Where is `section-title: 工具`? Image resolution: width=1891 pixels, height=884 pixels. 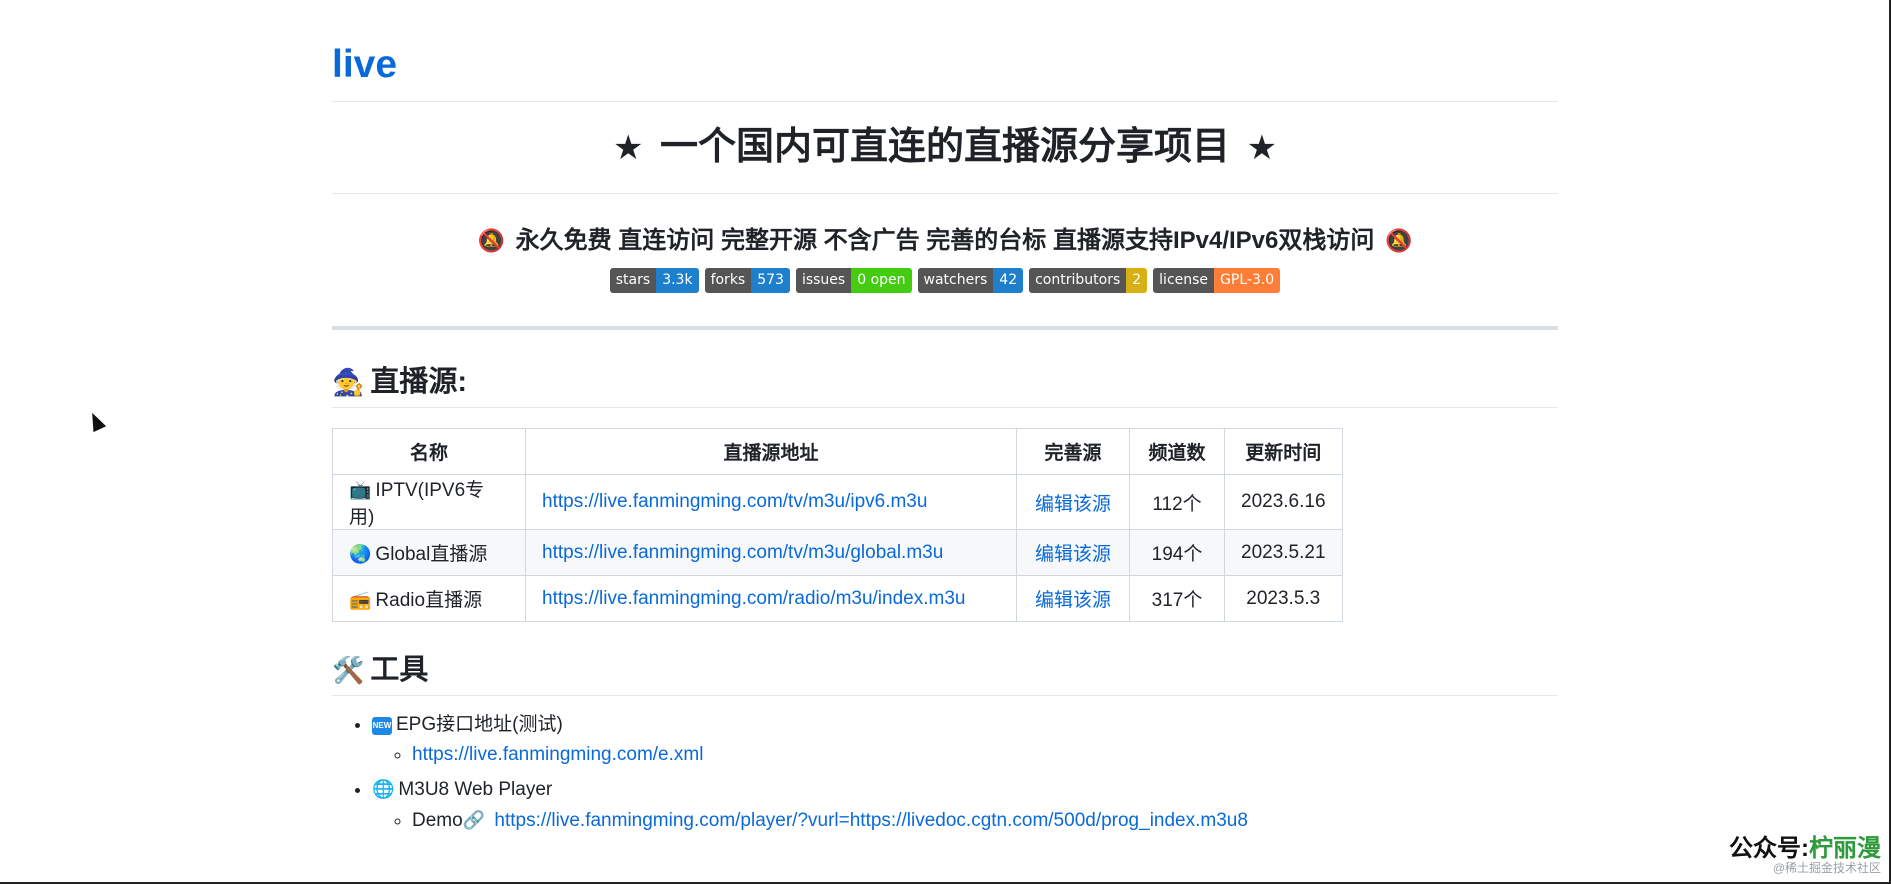
section-title: 工具 is located at coordinates (399, 670).